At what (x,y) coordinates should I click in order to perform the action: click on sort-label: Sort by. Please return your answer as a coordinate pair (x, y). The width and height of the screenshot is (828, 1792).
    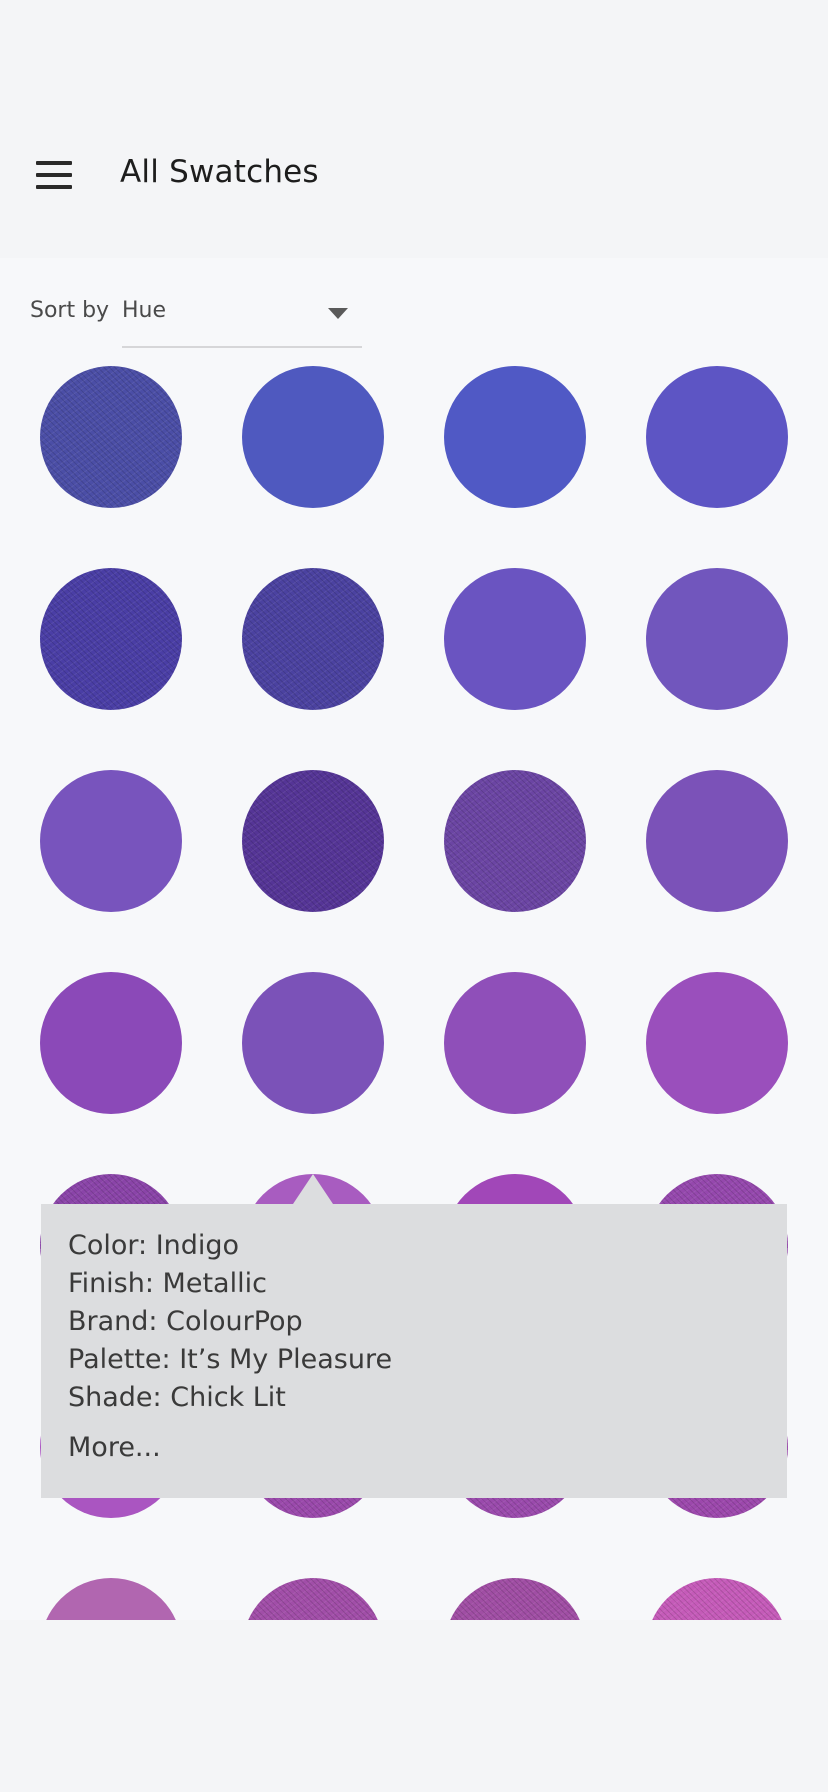
    Looking at the image, I should click on (70, 310).